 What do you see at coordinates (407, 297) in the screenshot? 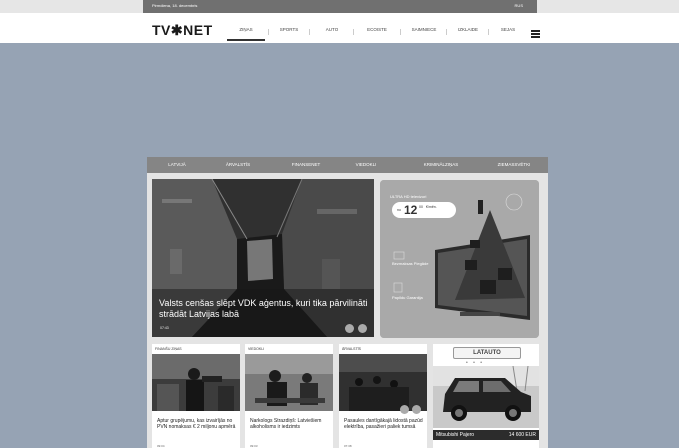
I see `tv-ad-warranty: Papildu Garantija` at bounding box center [407, 297].